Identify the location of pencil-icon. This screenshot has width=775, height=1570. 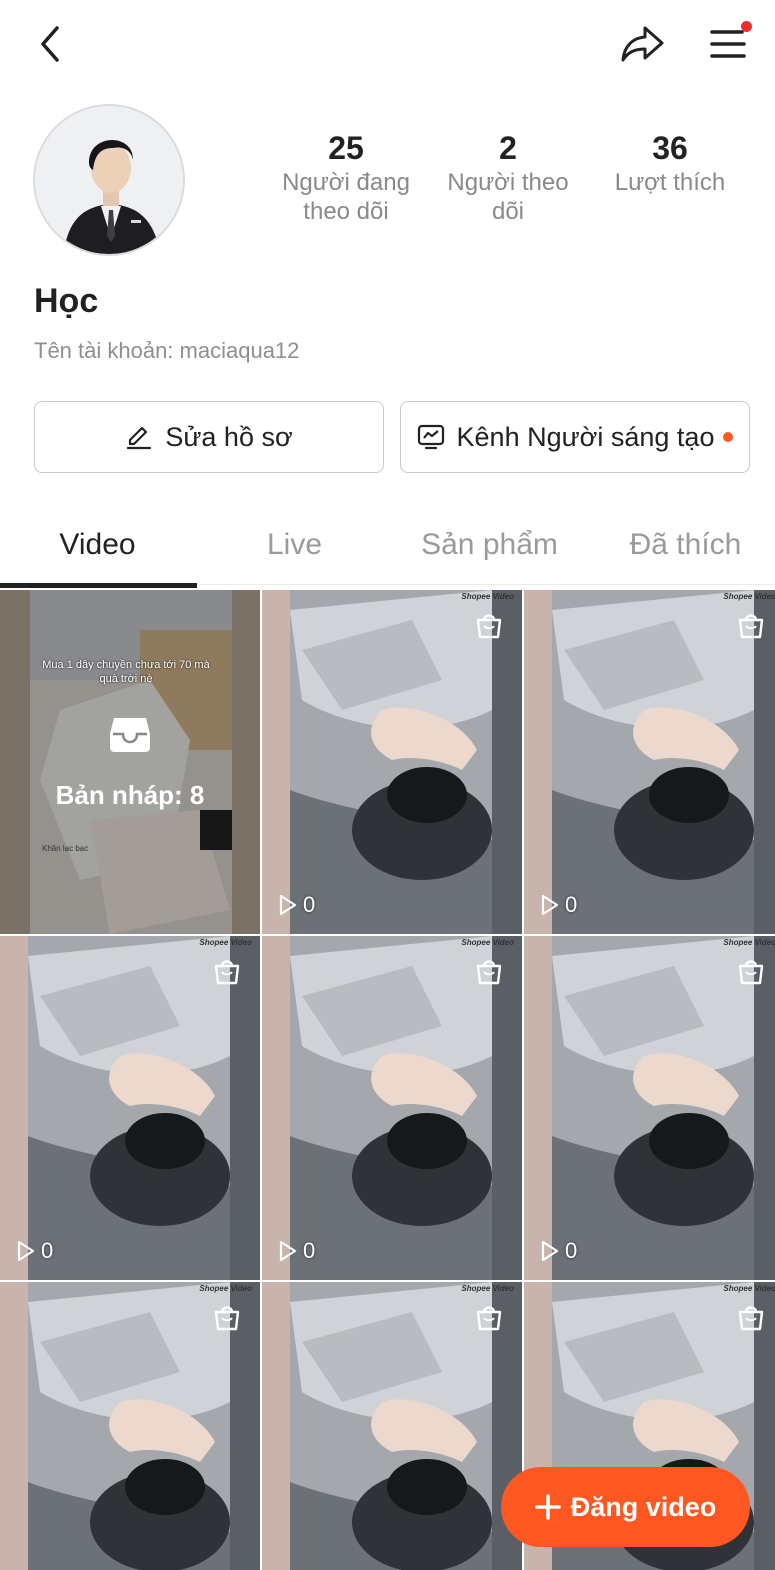
(139, 438).